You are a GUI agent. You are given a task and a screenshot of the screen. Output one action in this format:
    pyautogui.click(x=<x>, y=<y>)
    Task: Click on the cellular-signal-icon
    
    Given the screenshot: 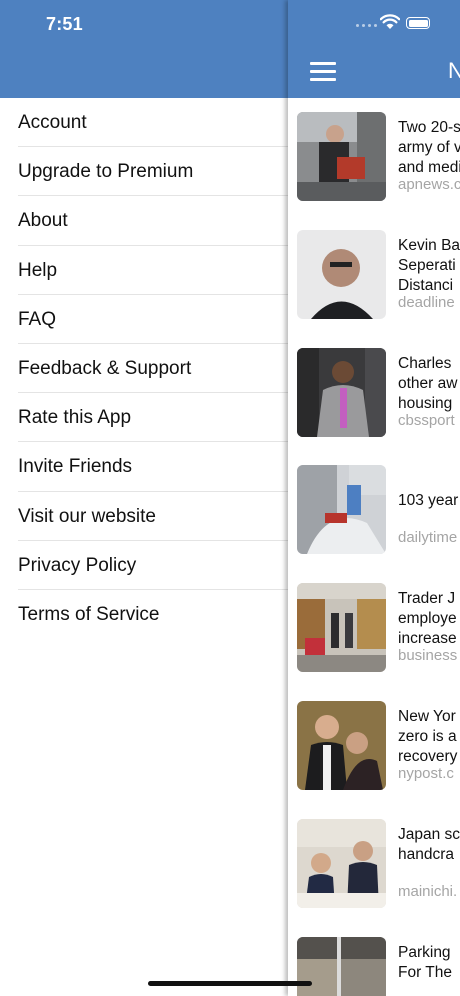 What is the action you would take?
    pyautogui.click(x=367, y=26)
    